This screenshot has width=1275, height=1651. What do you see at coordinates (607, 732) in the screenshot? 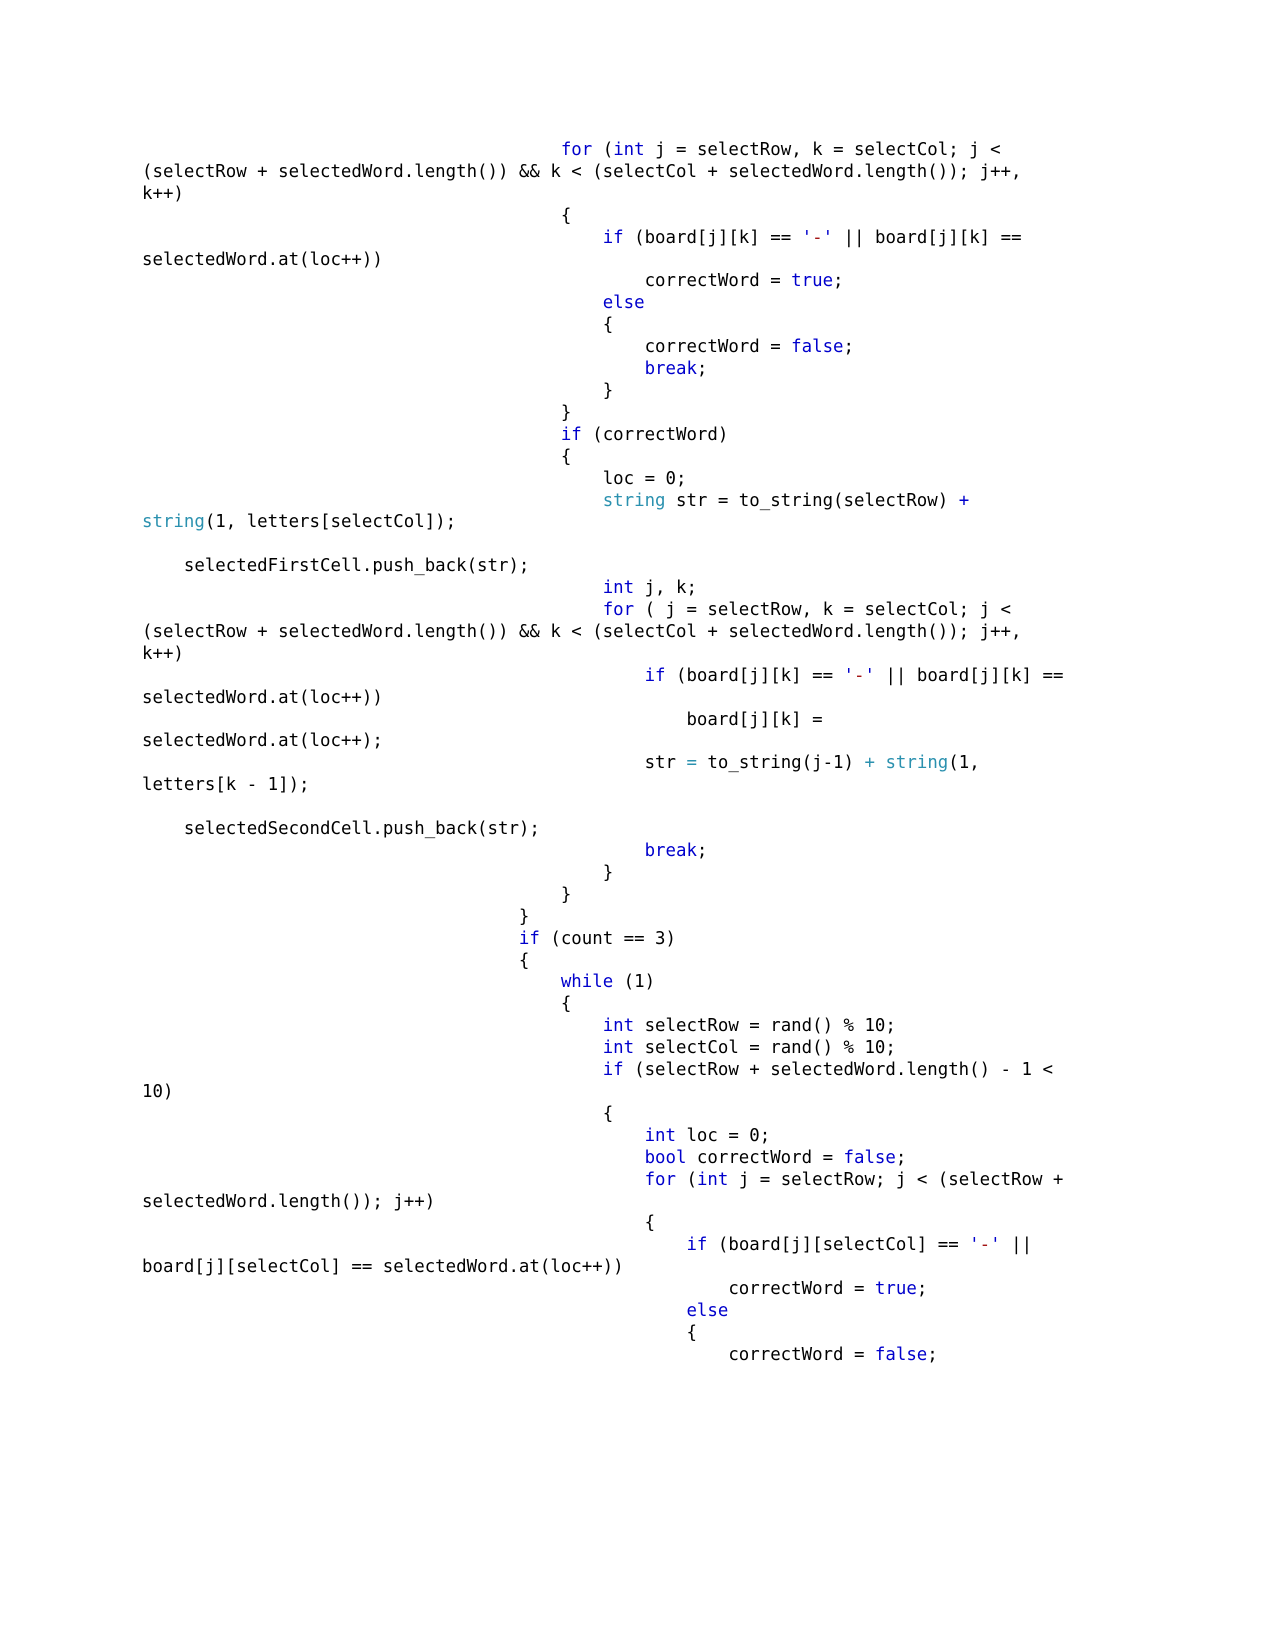
I see `code-line: board[j][k] = selectedWord.at(loc++);` at bounding box center [607, 732].